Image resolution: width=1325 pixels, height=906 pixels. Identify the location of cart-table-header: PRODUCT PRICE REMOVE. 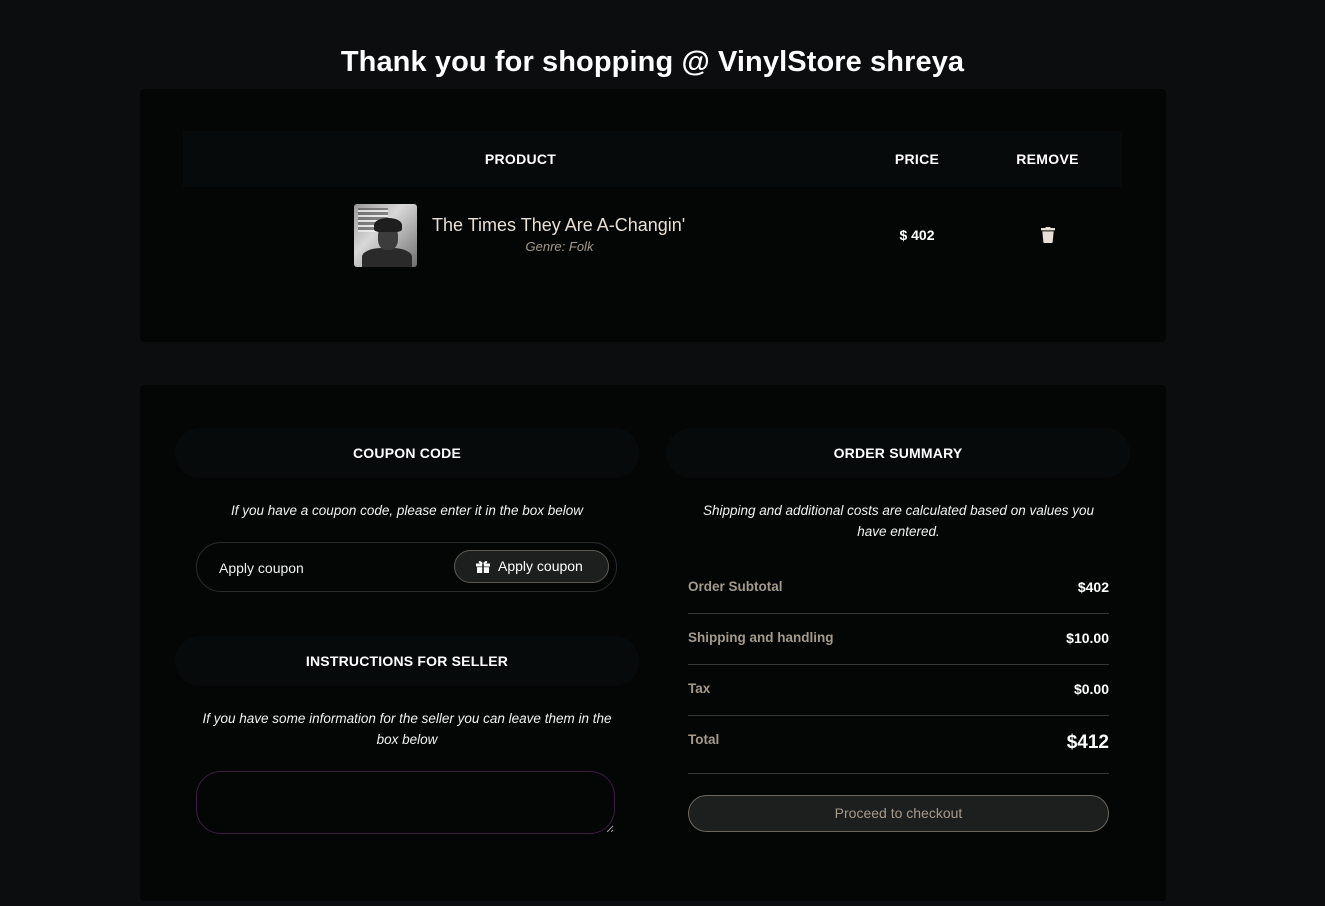
(652, 159).